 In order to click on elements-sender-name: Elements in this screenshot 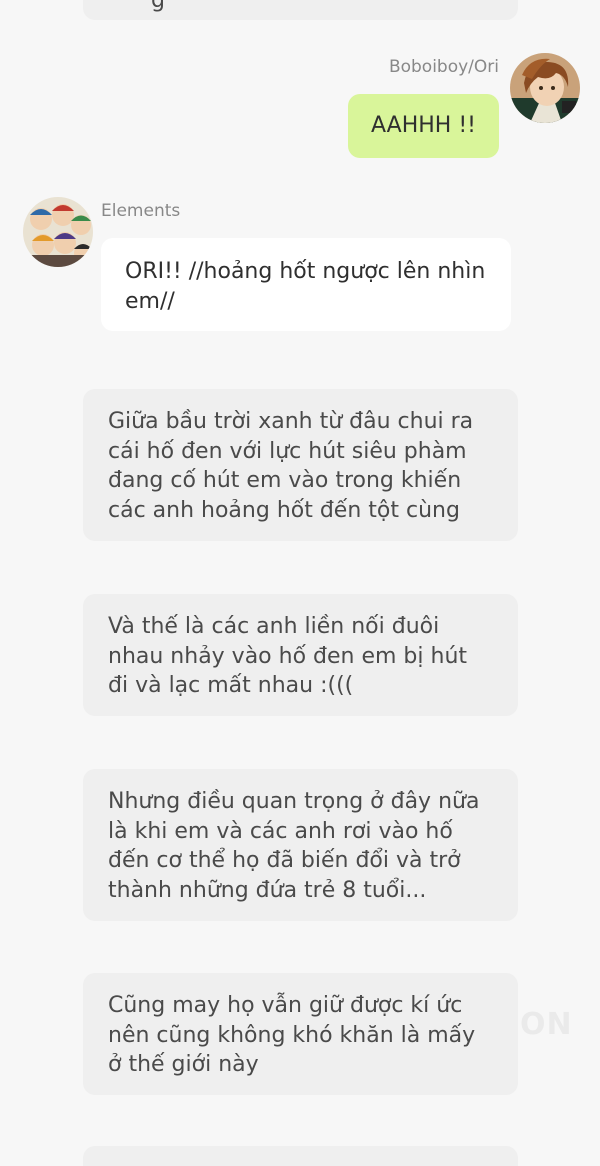, I will do `click(141, 211)`.